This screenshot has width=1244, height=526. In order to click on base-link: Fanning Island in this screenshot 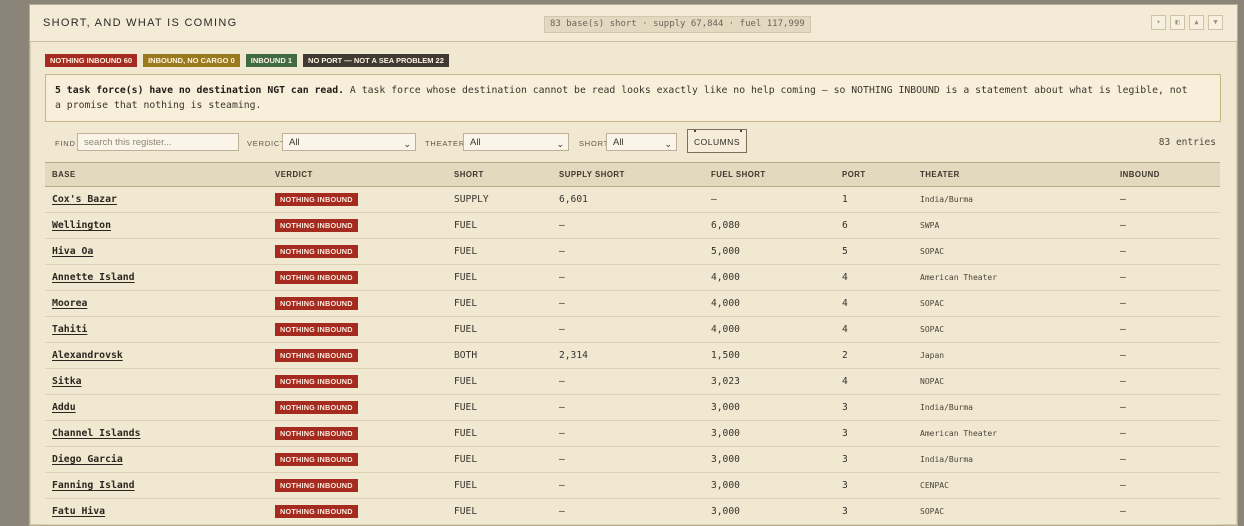, I will do `click(156, 485)`.